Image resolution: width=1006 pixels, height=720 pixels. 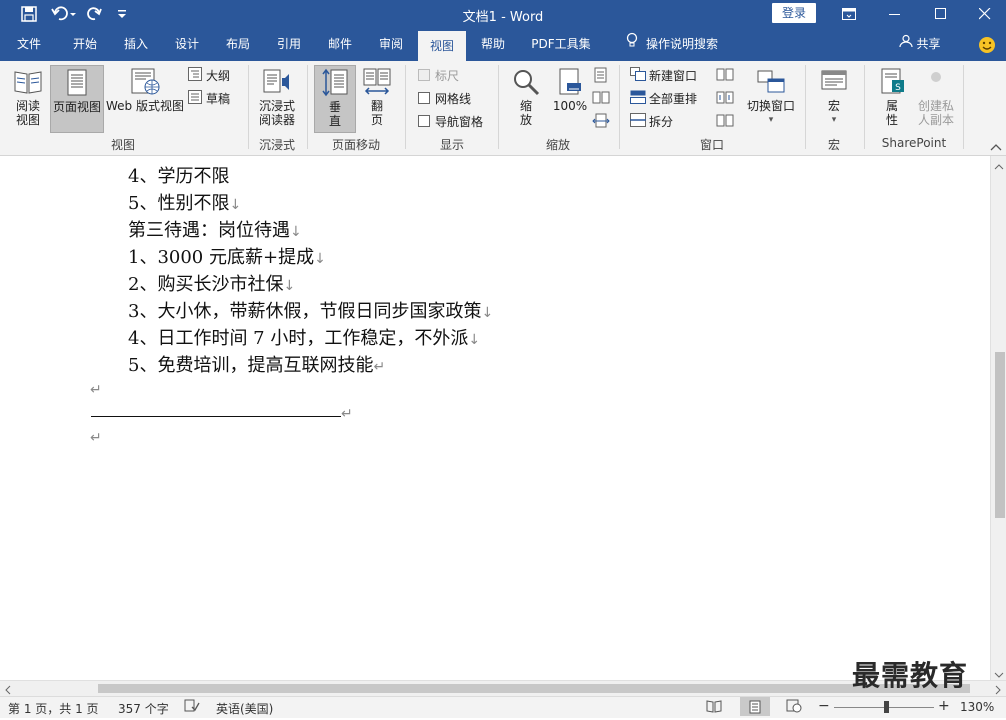 I want to click on zoom-button: 缩 放, so click(x=526, y=98).